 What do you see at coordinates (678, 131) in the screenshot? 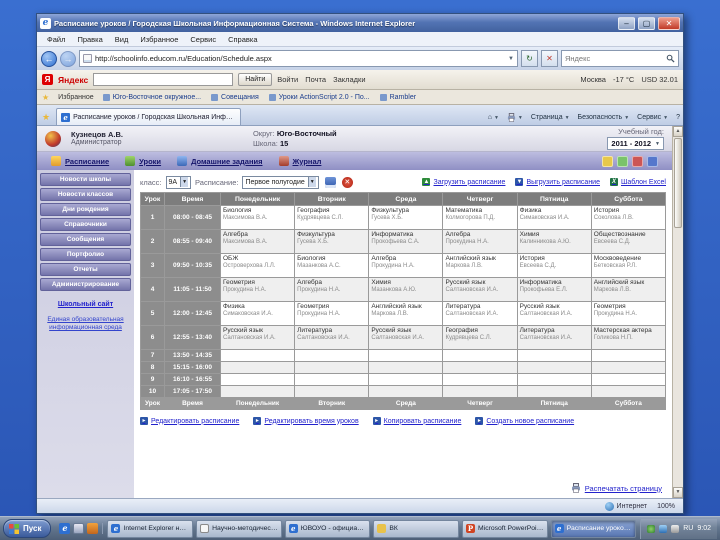
I see `scroll-up-icon: ▲` at bounding box center [678, 131].